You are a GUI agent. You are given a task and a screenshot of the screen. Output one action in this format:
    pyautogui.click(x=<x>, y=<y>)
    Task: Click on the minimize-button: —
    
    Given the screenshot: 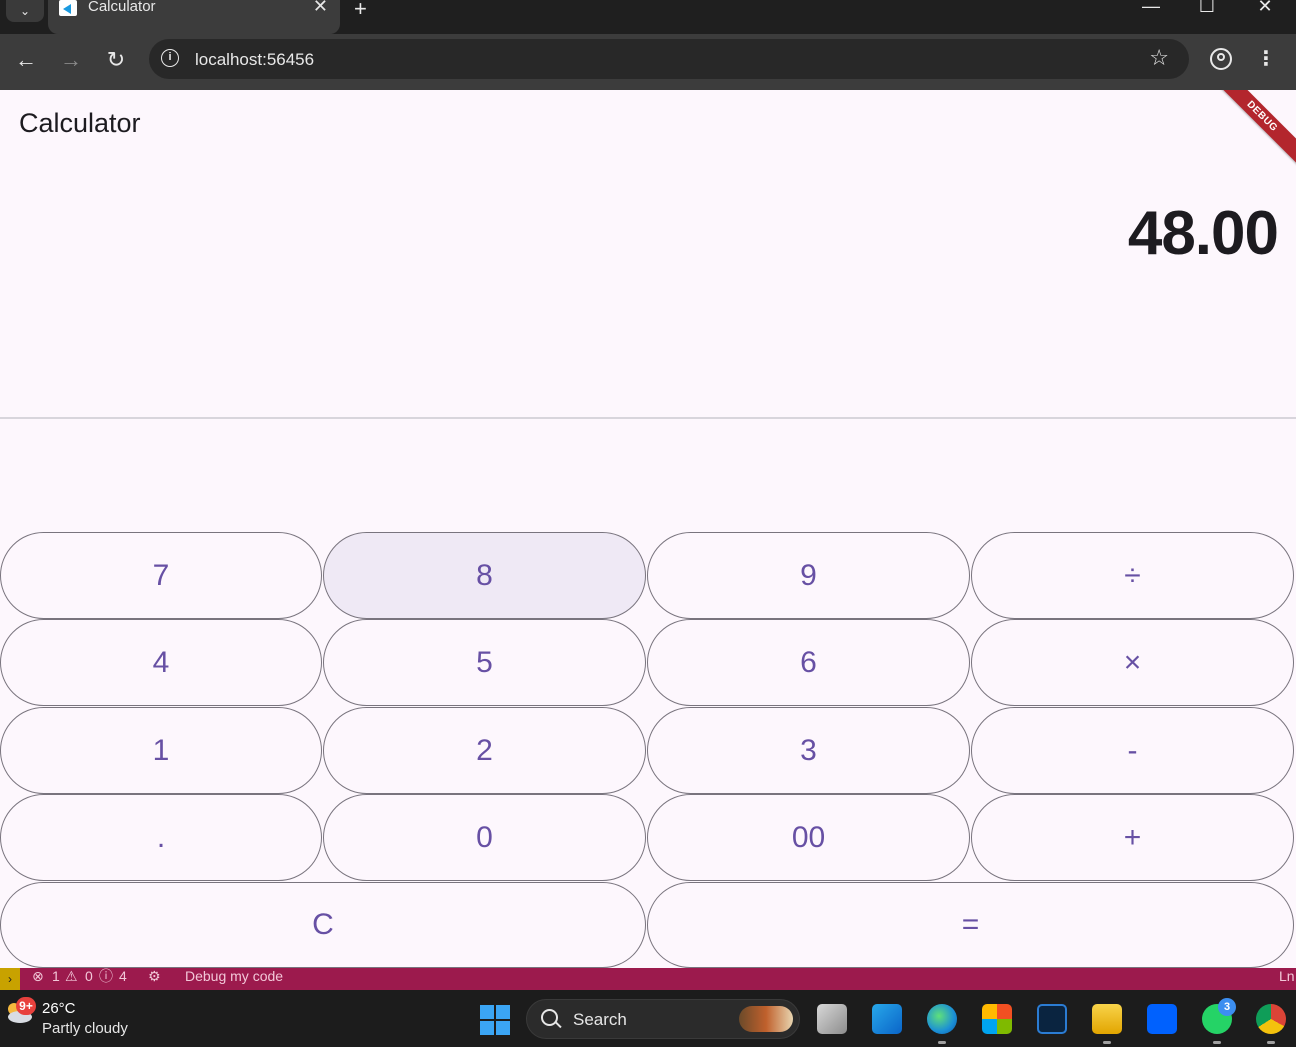 What is the action you would take?
    pyautogui.click(x=1151, y=8)
    